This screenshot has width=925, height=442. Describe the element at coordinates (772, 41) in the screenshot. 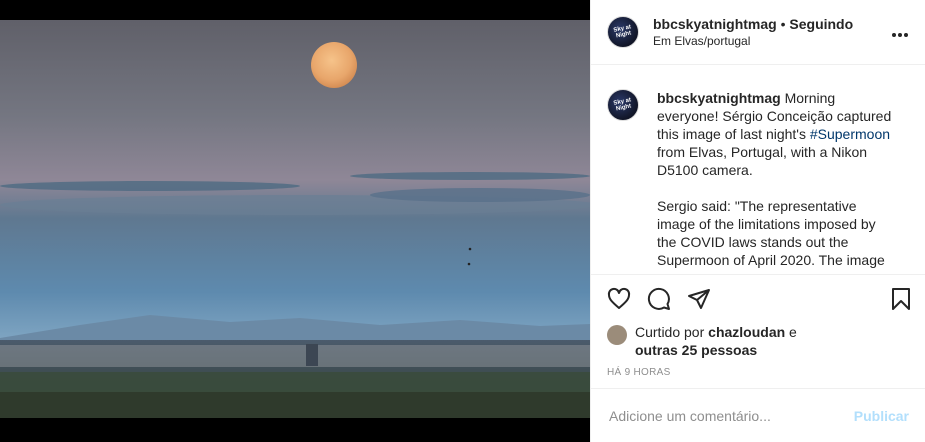

I see `location-link: Em Elvas/portugal` at that location.